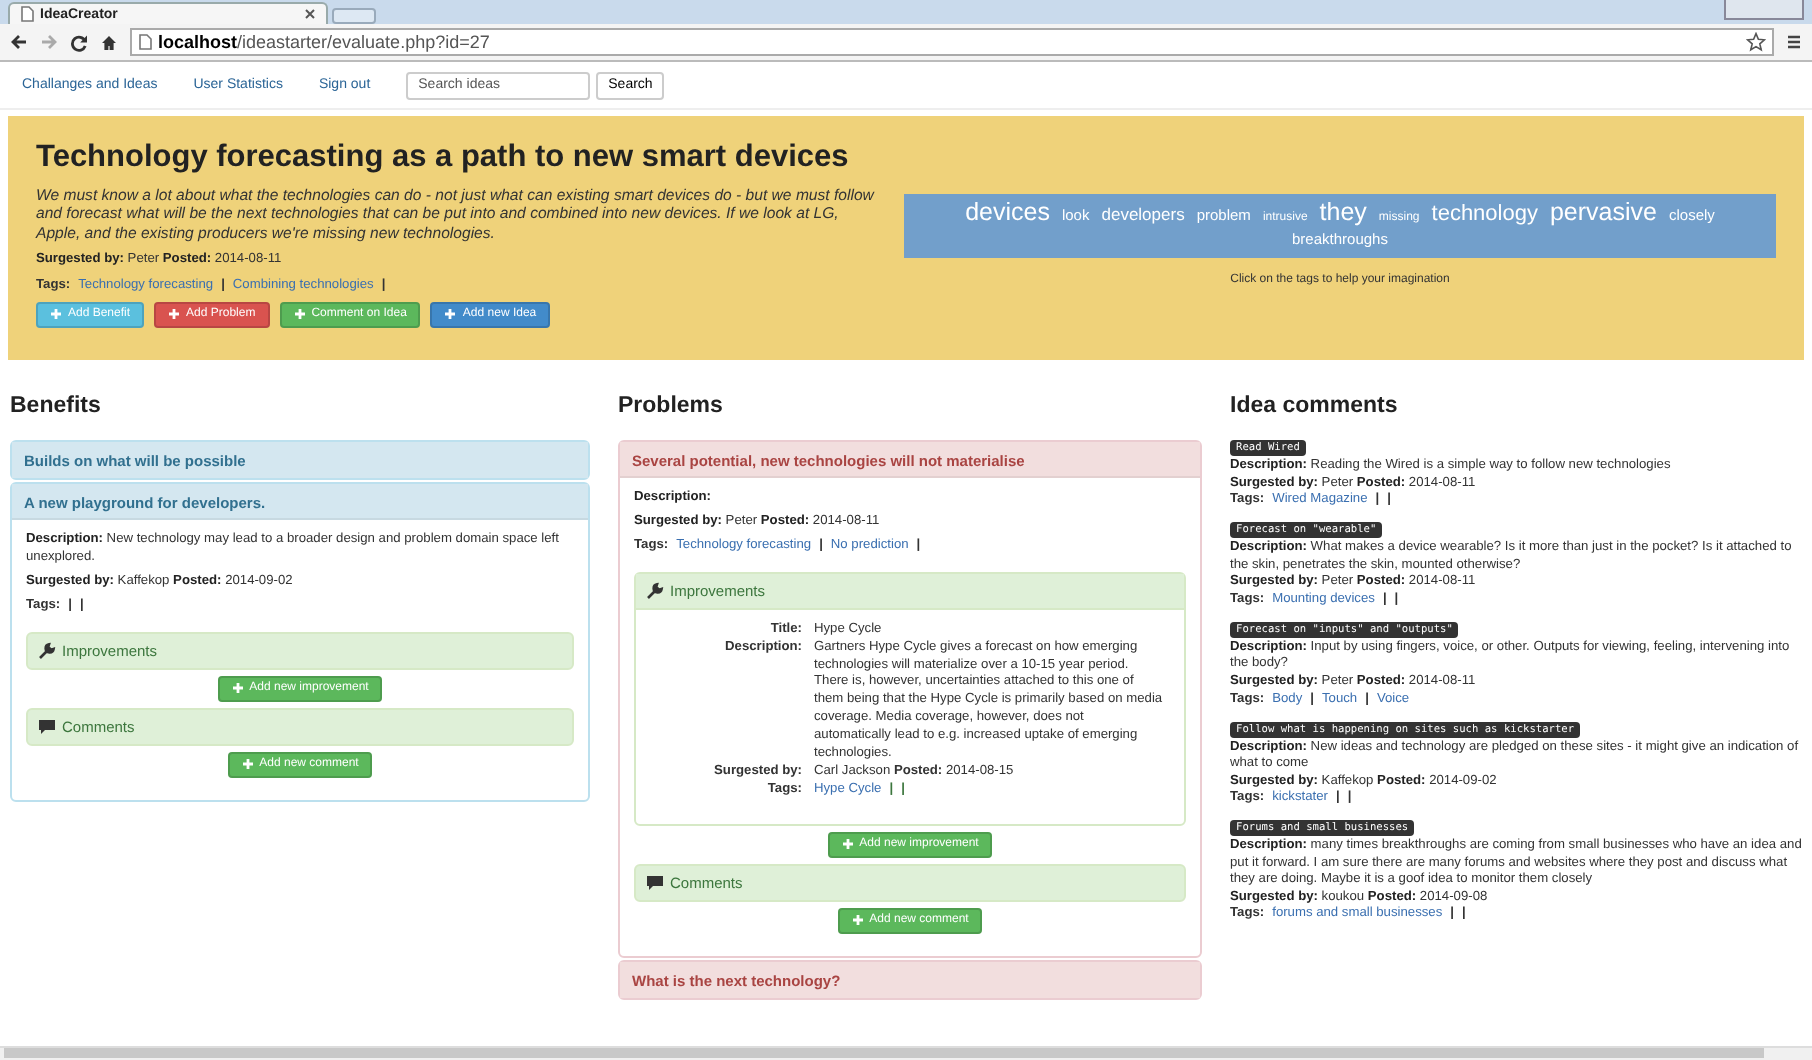 The height and width of the screenshot is (1060, 1812). What do you see at coordinates (952, 42) in the screenshot?
I see `address-bar: localhost/ideastarter/evaluate.php?id=27` at bounding box center [952, 42].